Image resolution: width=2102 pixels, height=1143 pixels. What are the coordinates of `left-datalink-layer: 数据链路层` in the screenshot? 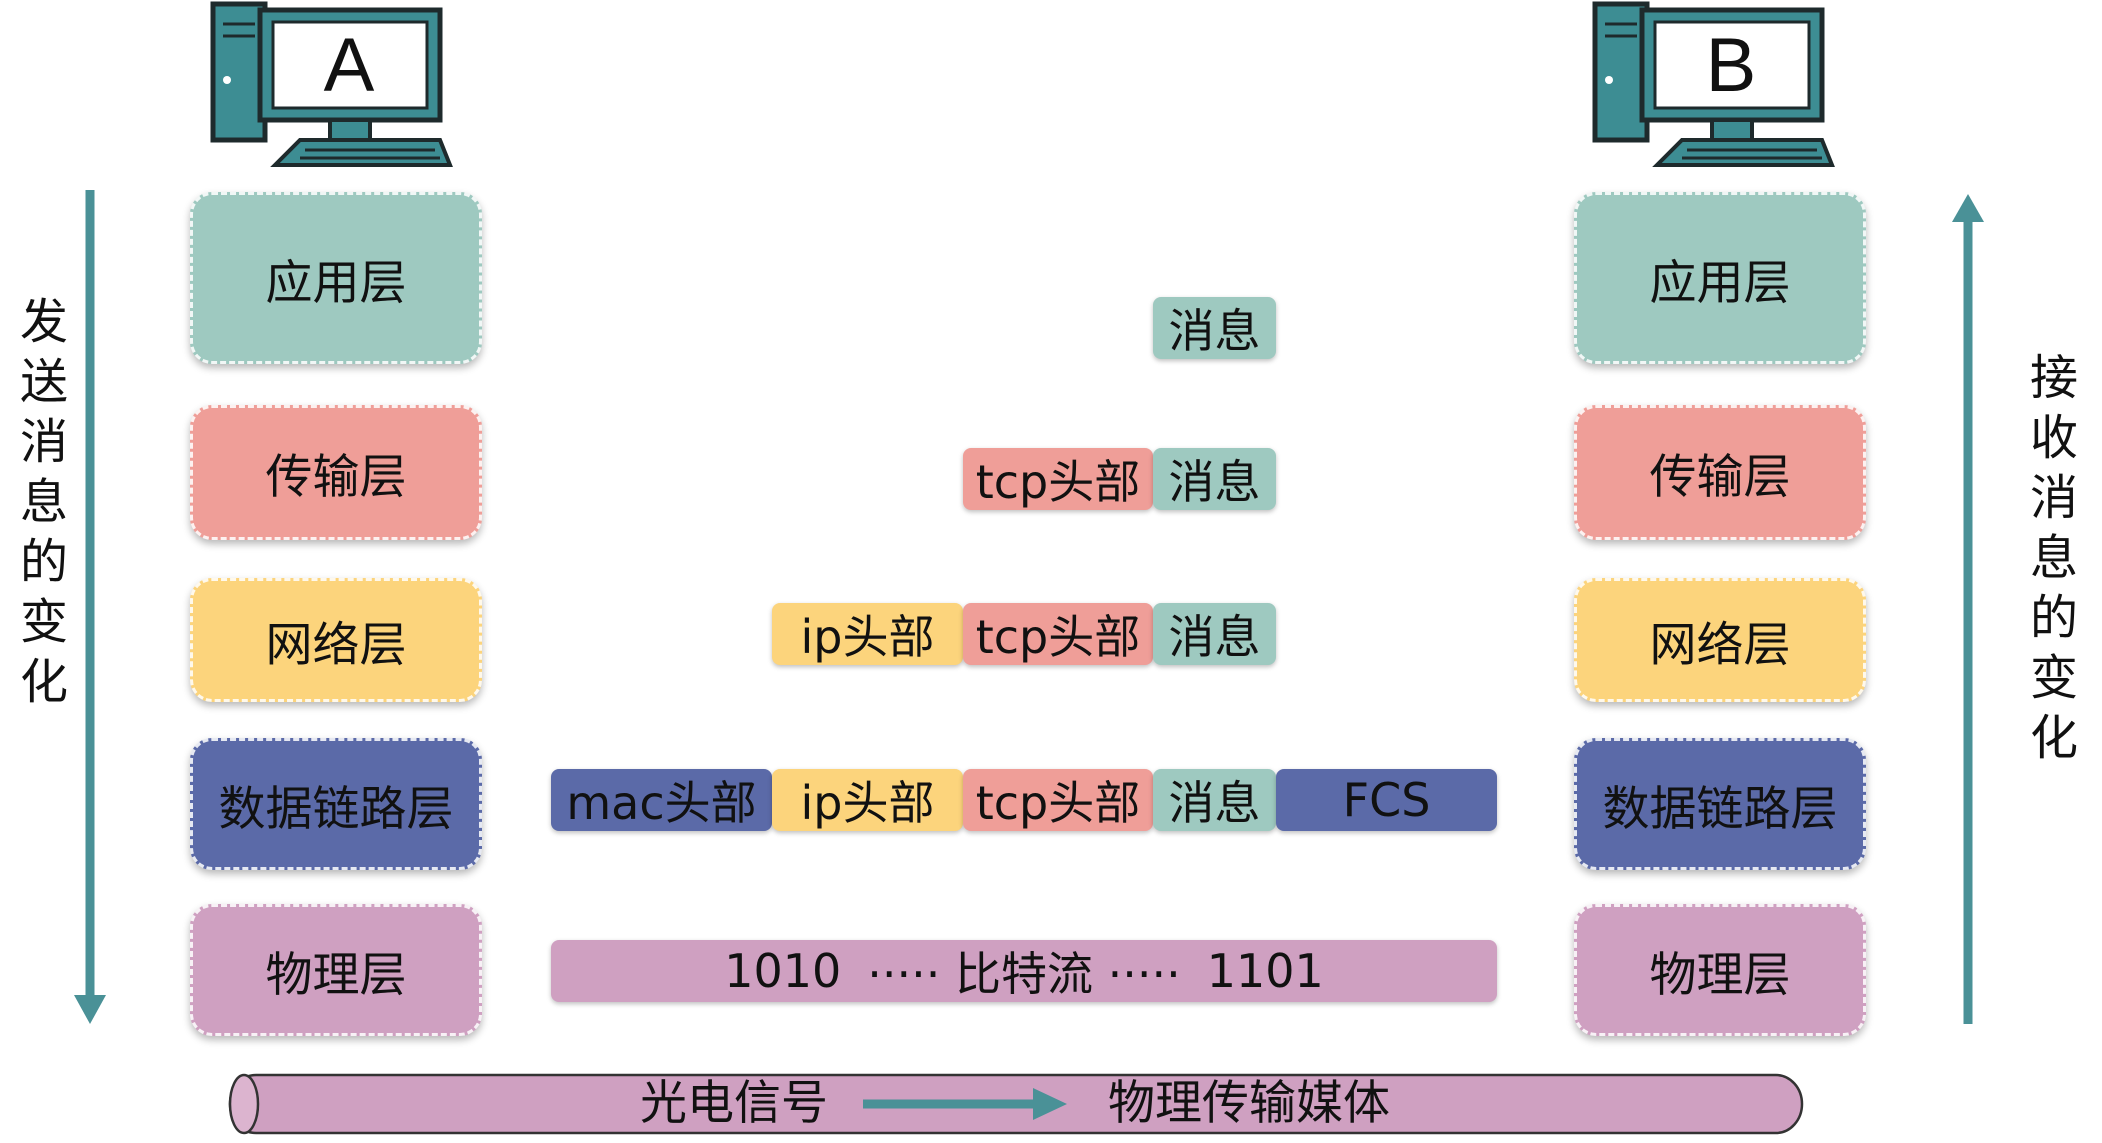 It's located at (336, 804).